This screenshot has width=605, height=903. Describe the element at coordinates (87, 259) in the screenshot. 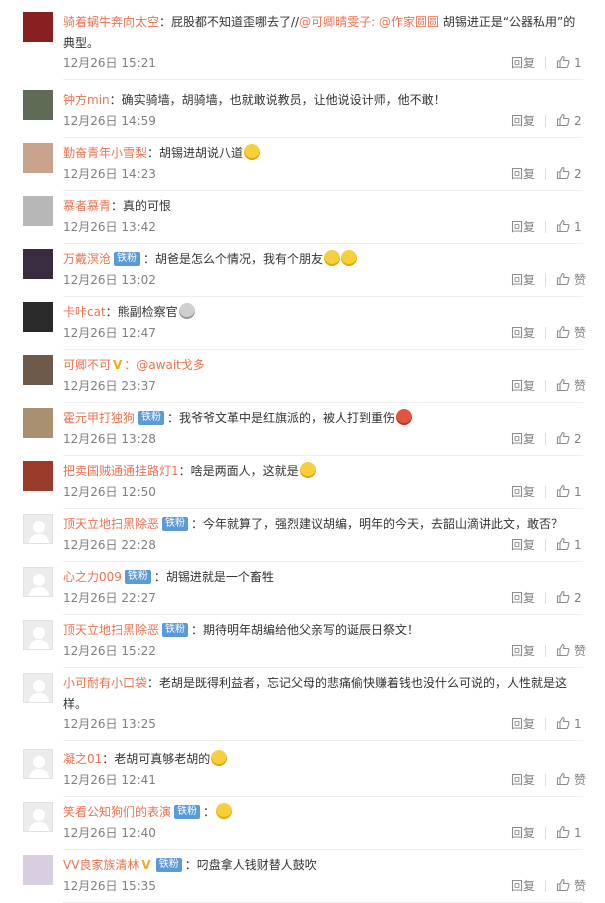

I see `comment-username: 万戴溟沧` at that location.